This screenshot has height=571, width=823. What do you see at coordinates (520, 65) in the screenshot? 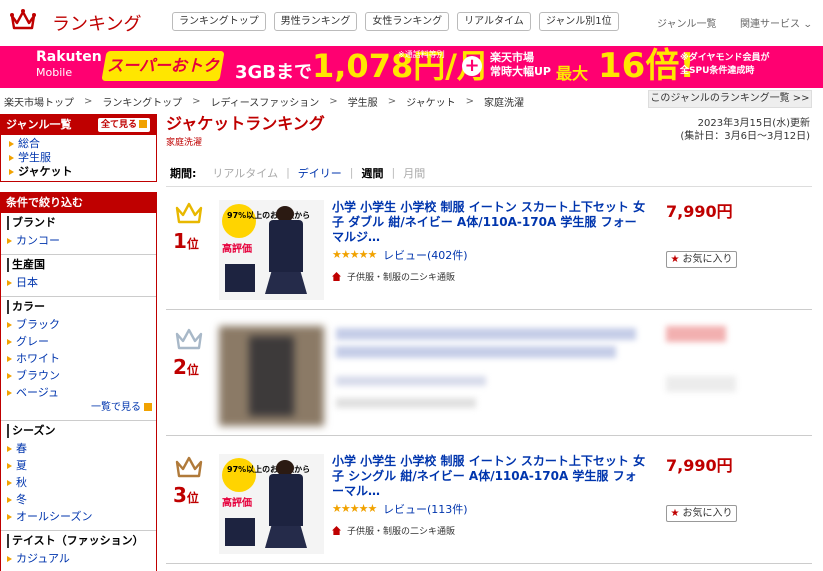
I see `banner-ichiba: 楽天市場 常時大幅UP` at bounding box center [520, 65].